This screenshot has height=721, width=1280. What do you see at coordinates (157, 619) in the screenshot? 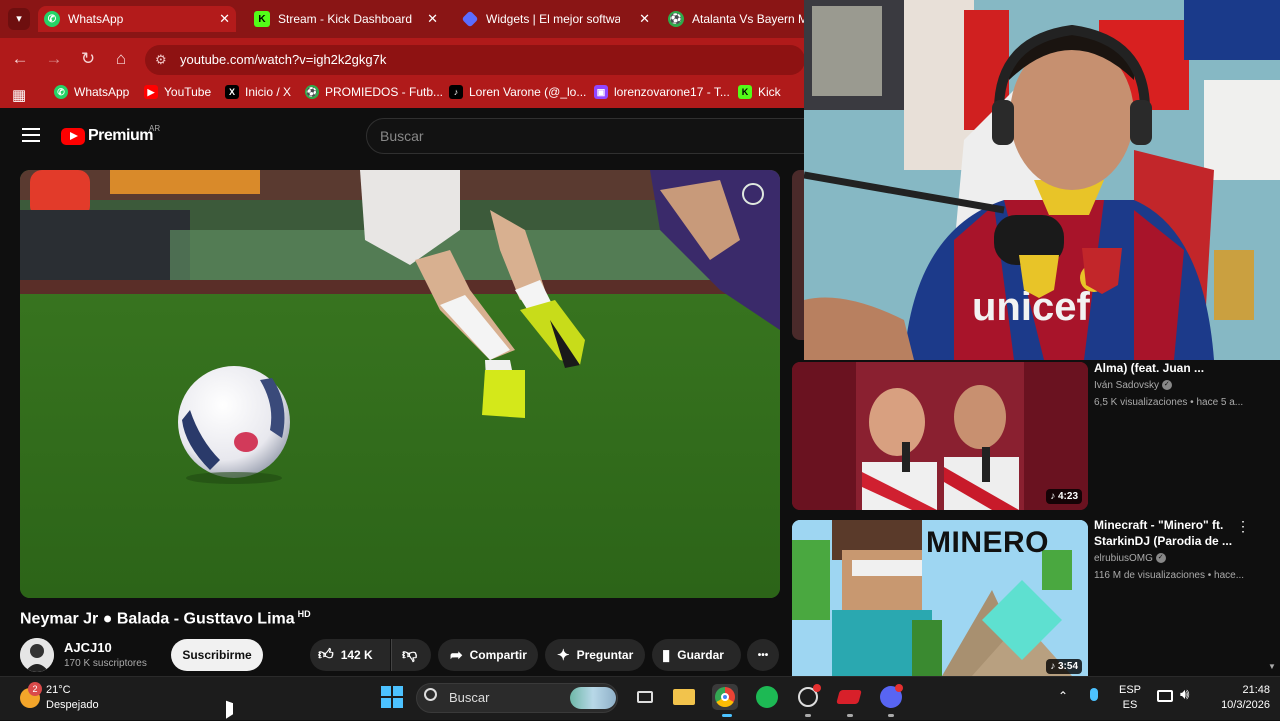
I see `video-title-text: Neymar Jr ● Balada - Gusttavo Lima` at bounding box center [157, 619].